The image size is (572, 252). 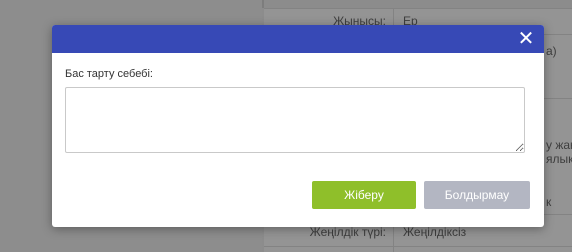 What do you see at coordinates (109, 74) in the screenshot?
I see `reason-label: Бас тарту себебі:` at bounding box center [109, 74].